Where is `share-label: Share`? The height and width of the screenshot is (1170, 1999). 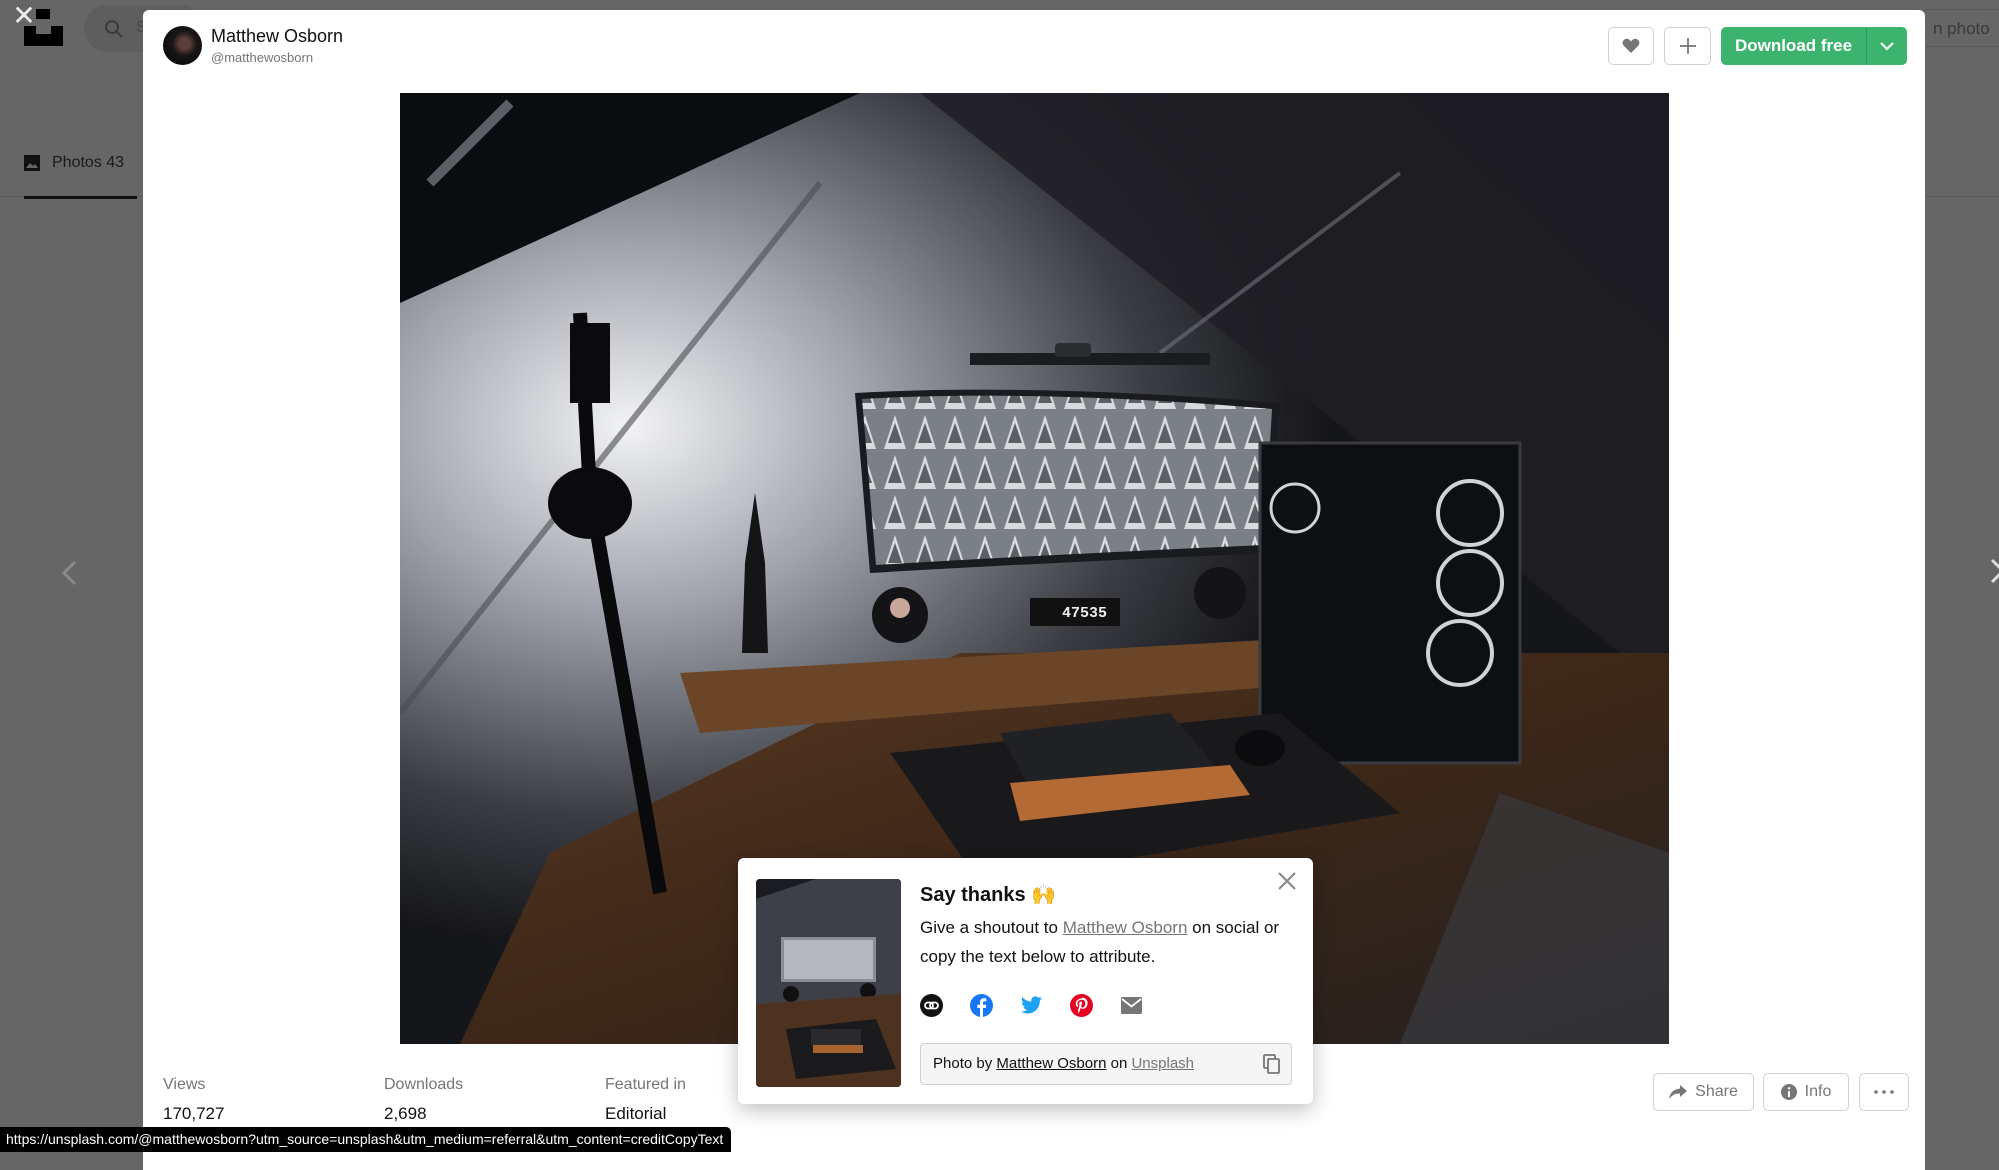 share-label: Share is located at coordinates (1716, 1091).